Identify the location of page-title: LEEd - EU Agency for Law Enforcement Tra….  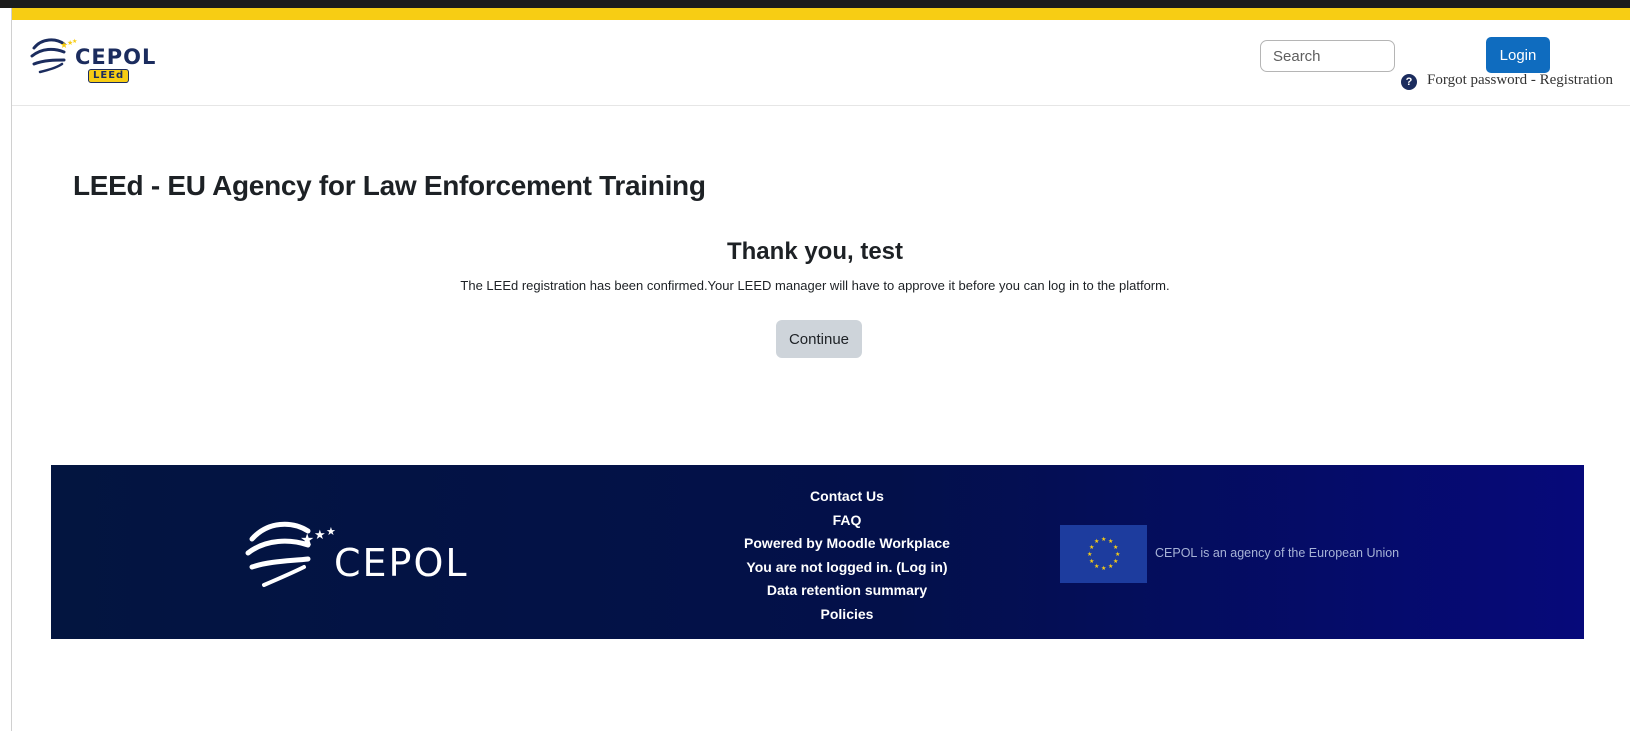
(389, 185).